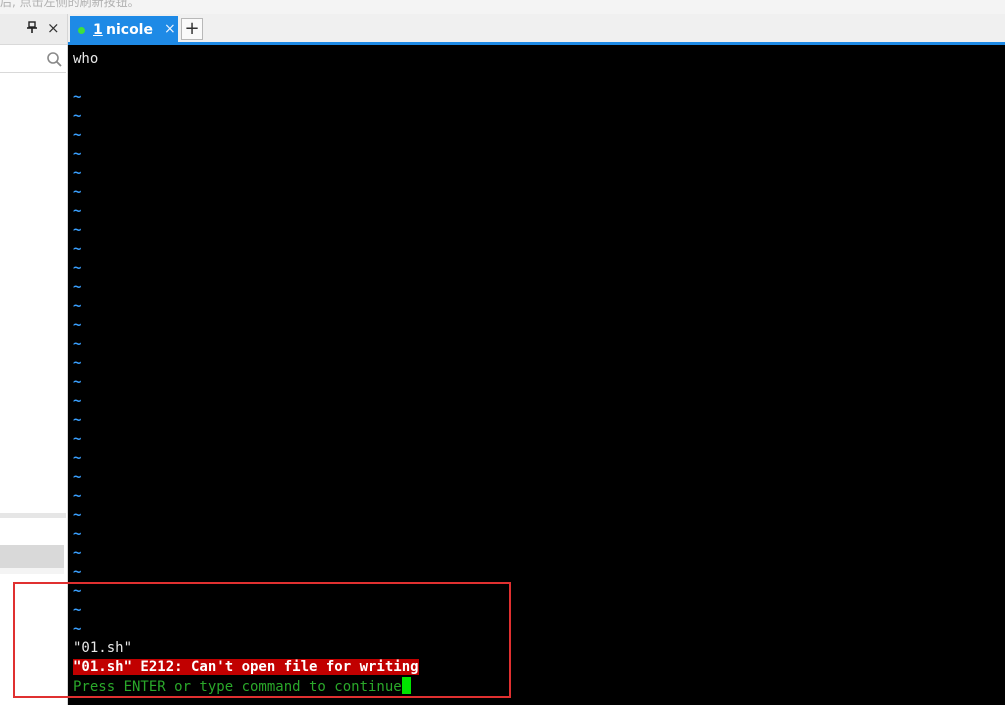  Describe the element at coordinates (502, 7) in the screenshot. I see `top-hint-bar: 后, 点击左侧的刷新按钮。` at that location.